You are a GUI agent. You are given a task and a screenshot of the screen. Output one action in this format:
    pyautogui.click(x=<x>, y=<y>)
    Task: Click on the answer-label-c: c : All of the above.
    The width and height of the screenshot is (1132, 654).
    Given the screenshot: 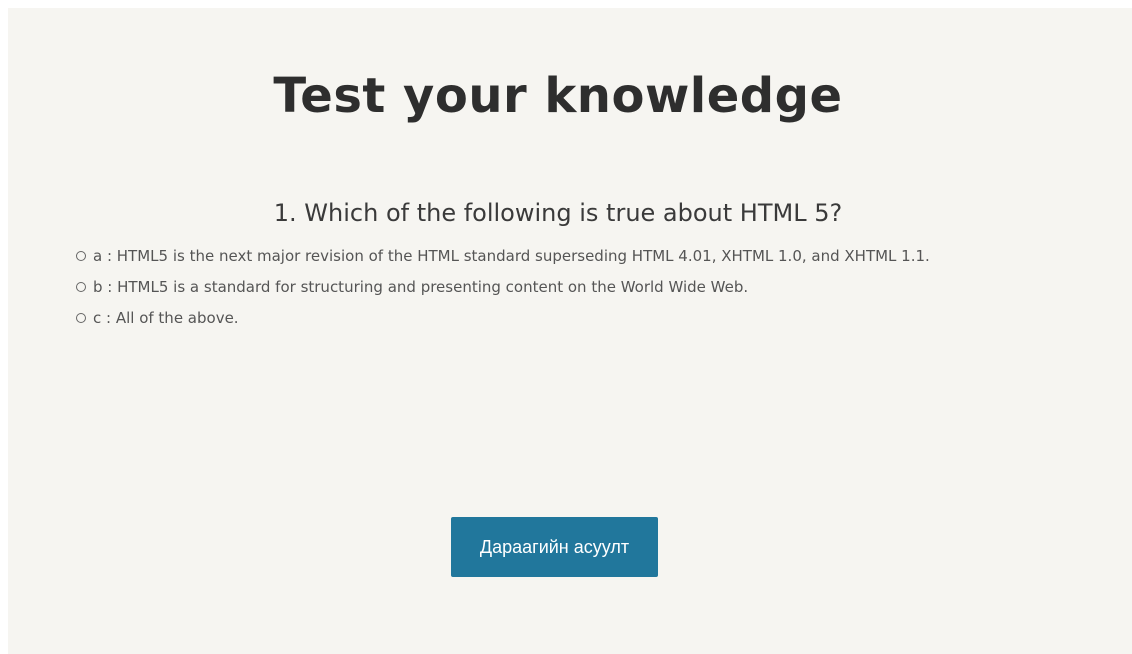 What is the action you would take?
    pyautogui.click(x=166, y=317)
    